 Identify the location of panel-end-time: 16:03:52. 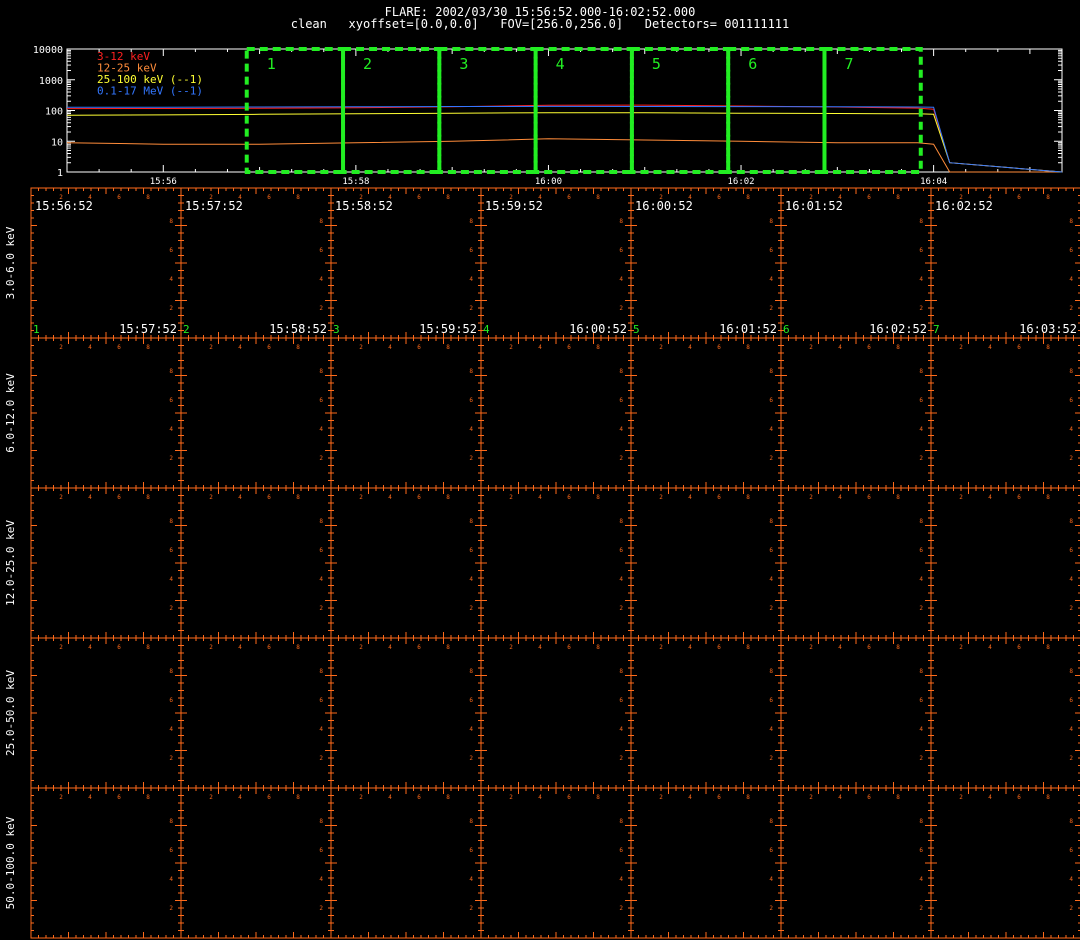
(1048, 329).